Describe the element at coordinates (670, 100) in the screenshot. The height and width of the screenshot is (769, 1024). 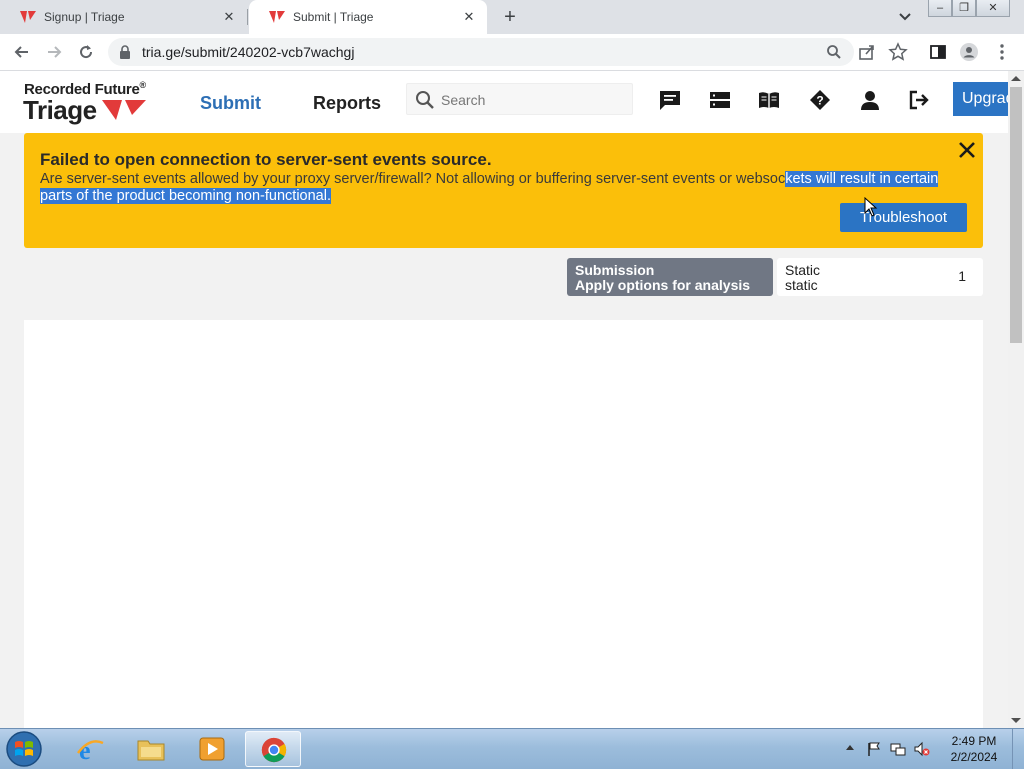
I see `chat-icon` at that location.